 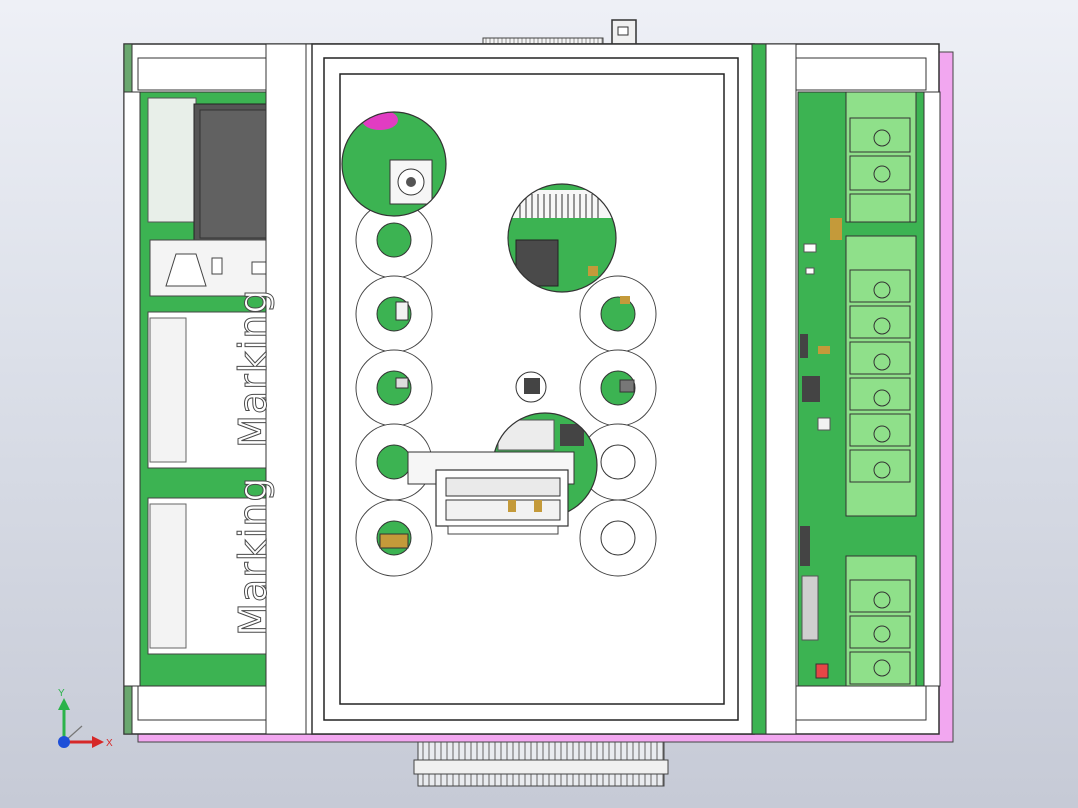 What do you see at coordinates (253, 556) in the screenshot?
I see `marking-label-bottom: Marking` at bounding box center [253, 556].